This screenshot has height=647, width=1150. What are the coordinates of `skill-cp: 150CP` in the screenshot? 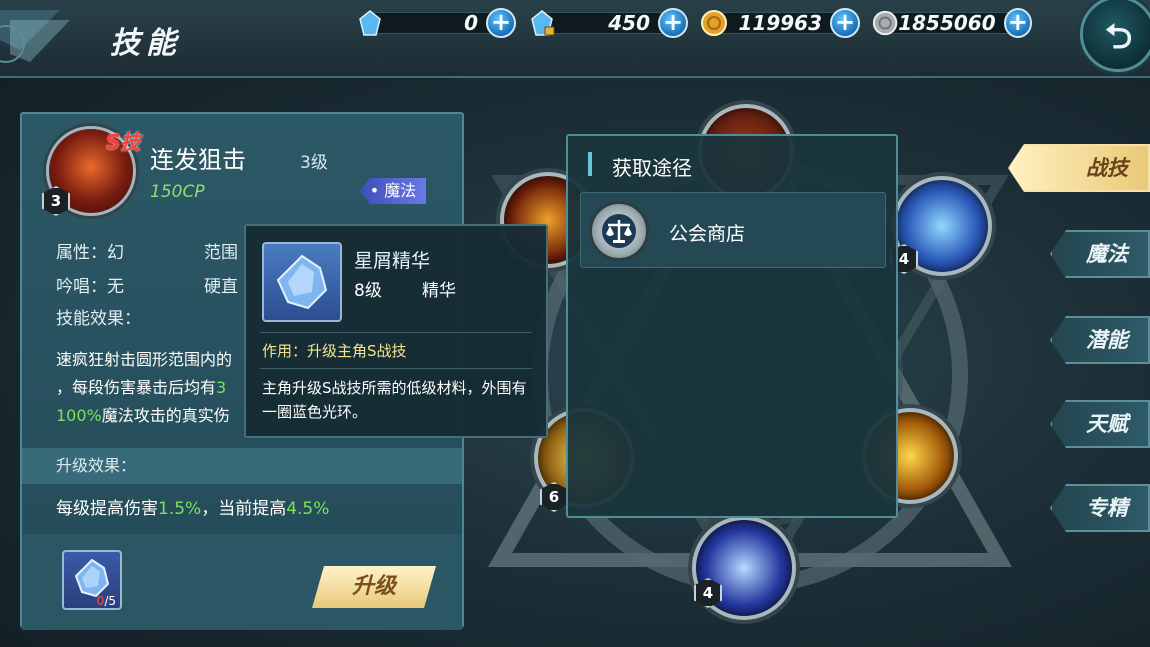 It's located at (177, 192).